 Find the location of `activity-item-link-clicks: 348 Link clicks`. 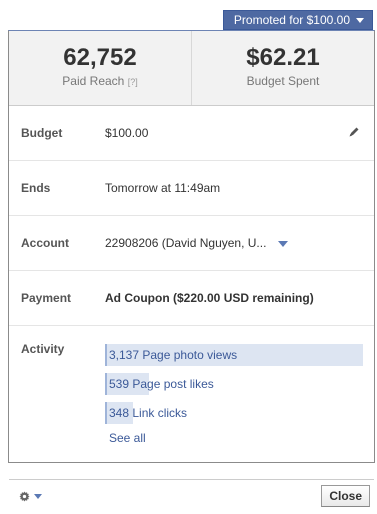

activity-item-link-clicks: 348 Link clicks is located at coordinates (234, 413).